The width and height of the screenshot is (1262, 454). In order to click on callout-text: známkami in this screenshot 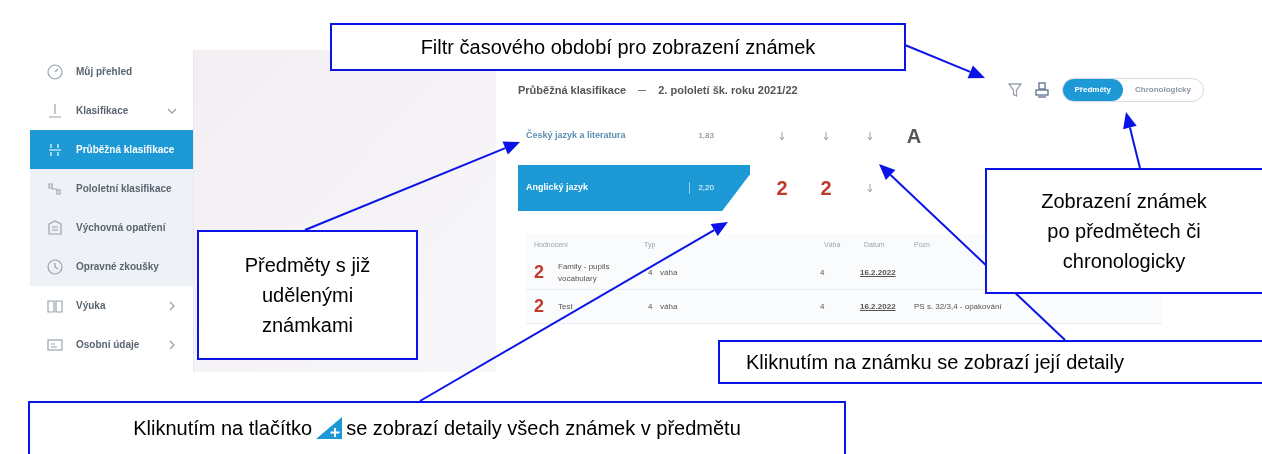, I will do `click(307, 325)`.